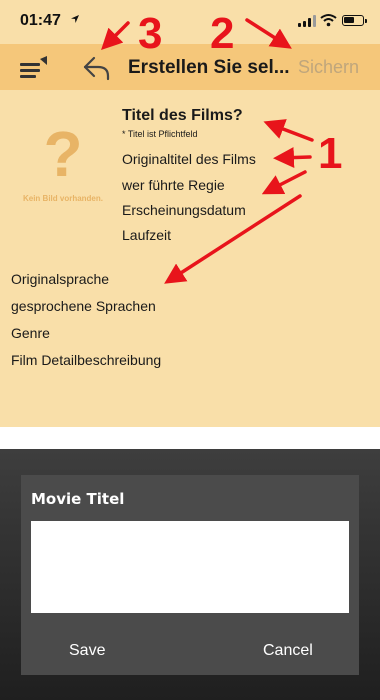 This screenshot has width=380, height=700. I want to click on title-field: Titel des Films?, so click(182, 116).